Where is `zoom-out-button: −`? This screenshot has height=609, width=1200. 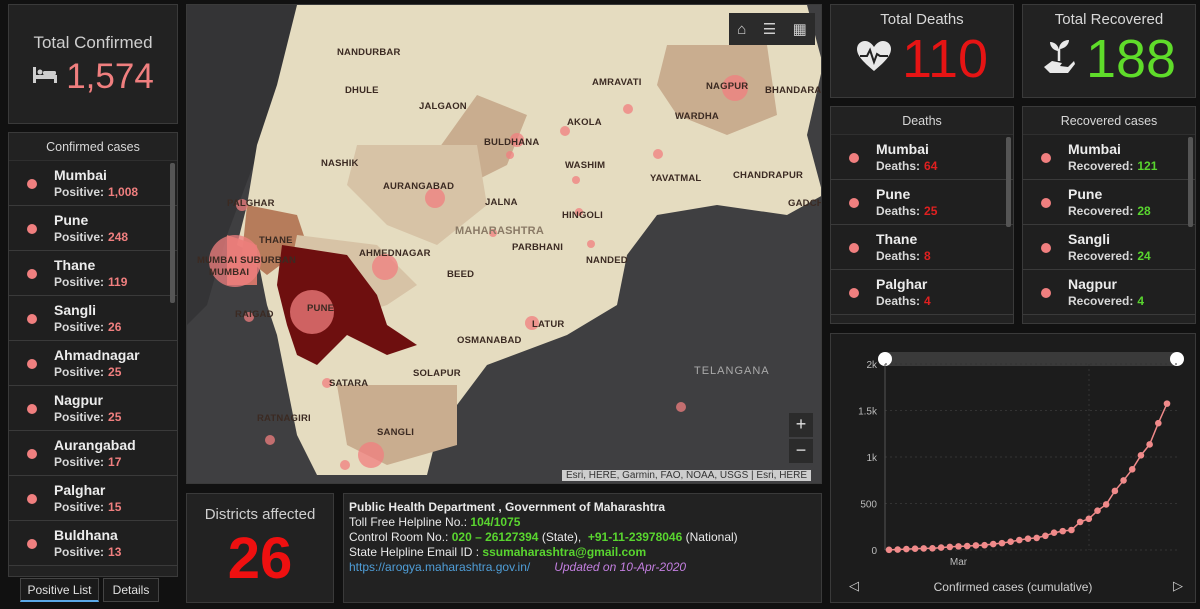 zoom-out-button: − is located at coordinates (801, 451).